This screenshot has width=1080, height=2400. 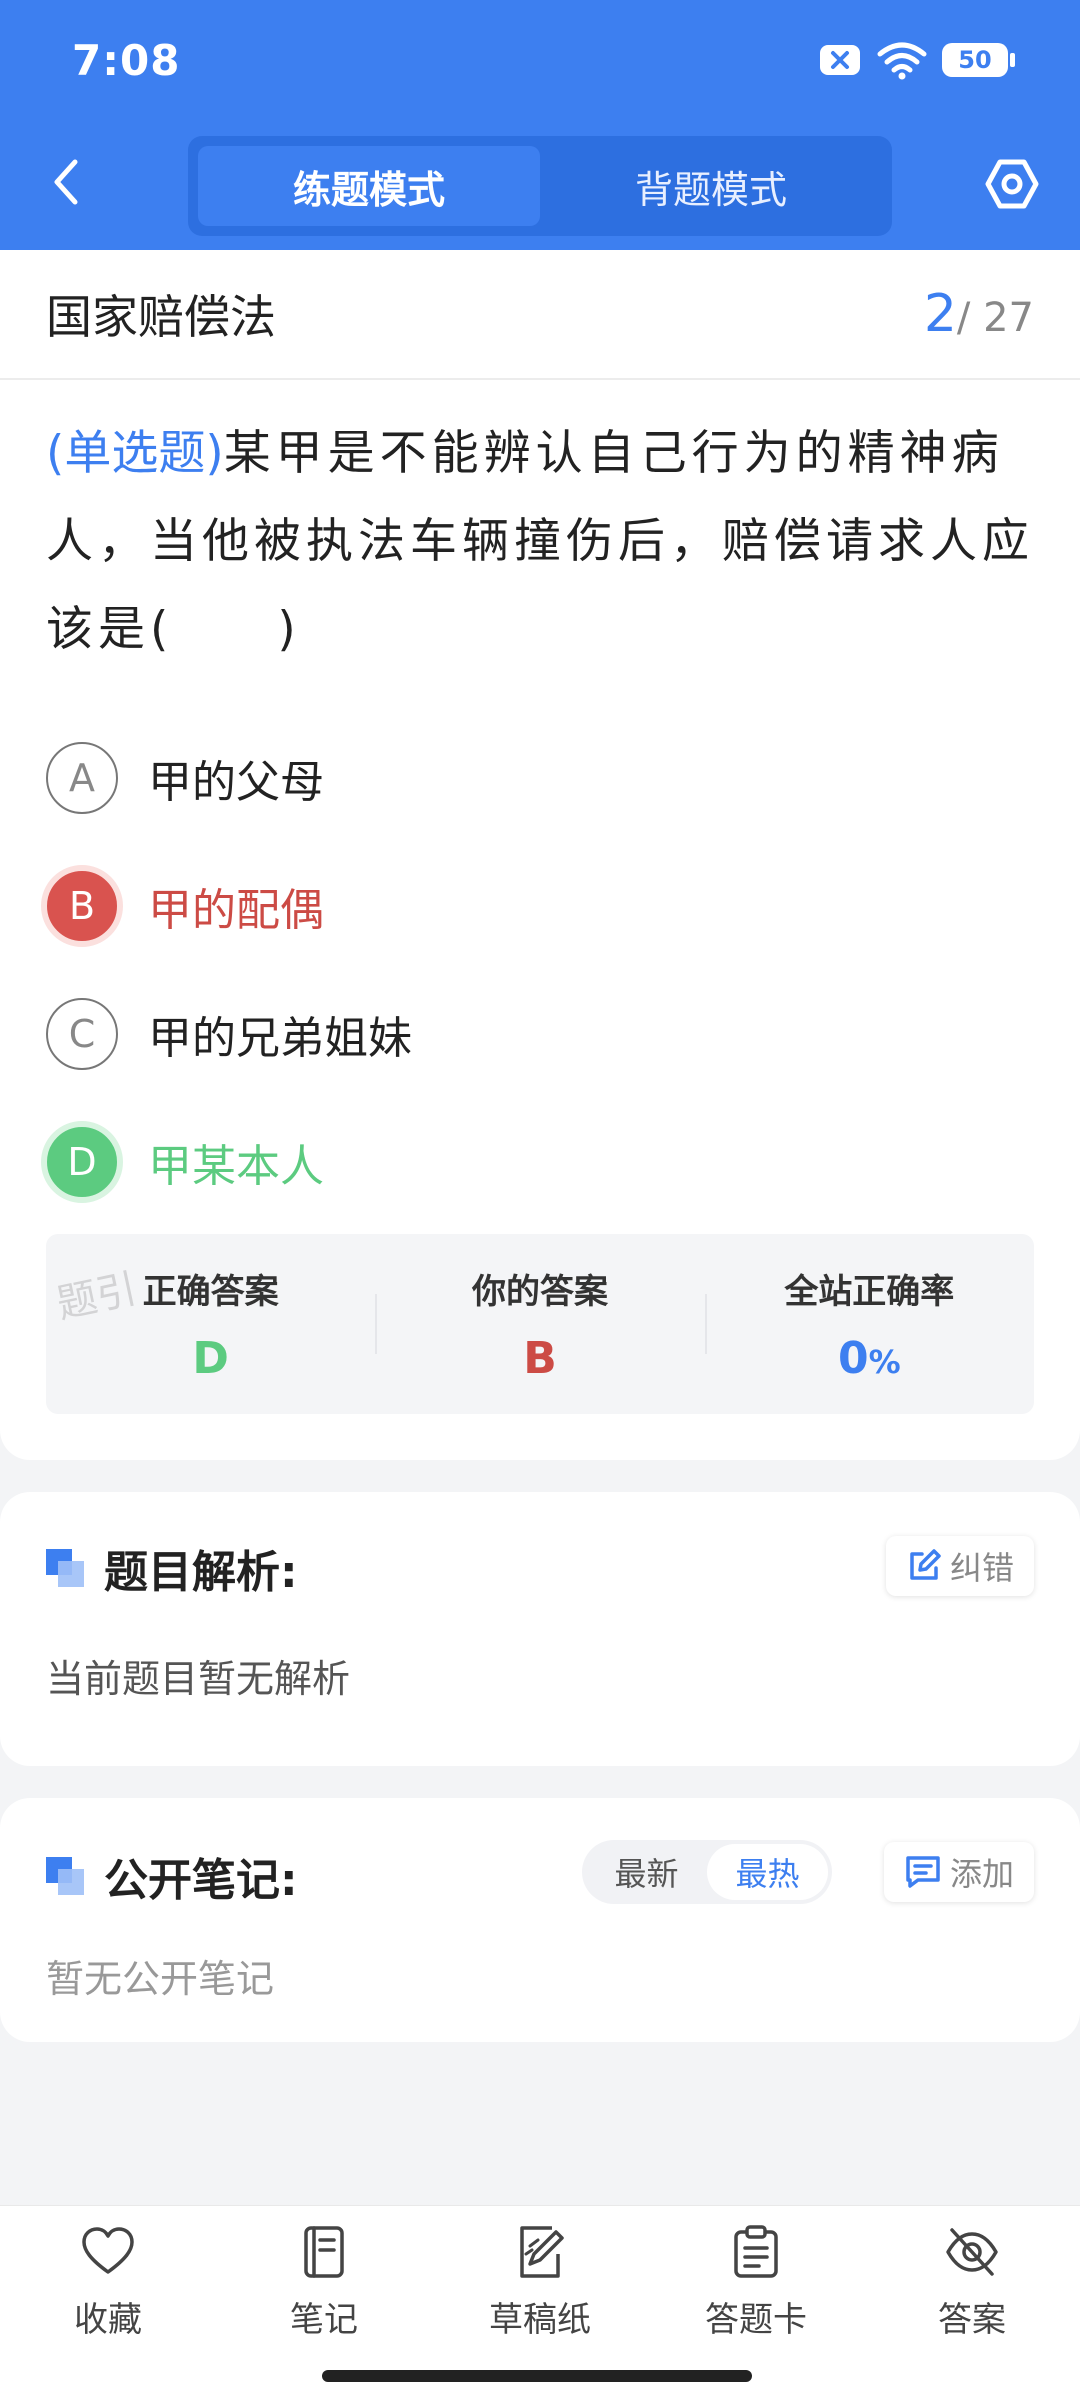 I want to click on question-counter: 2/ 27, so click(x=979, y=314).